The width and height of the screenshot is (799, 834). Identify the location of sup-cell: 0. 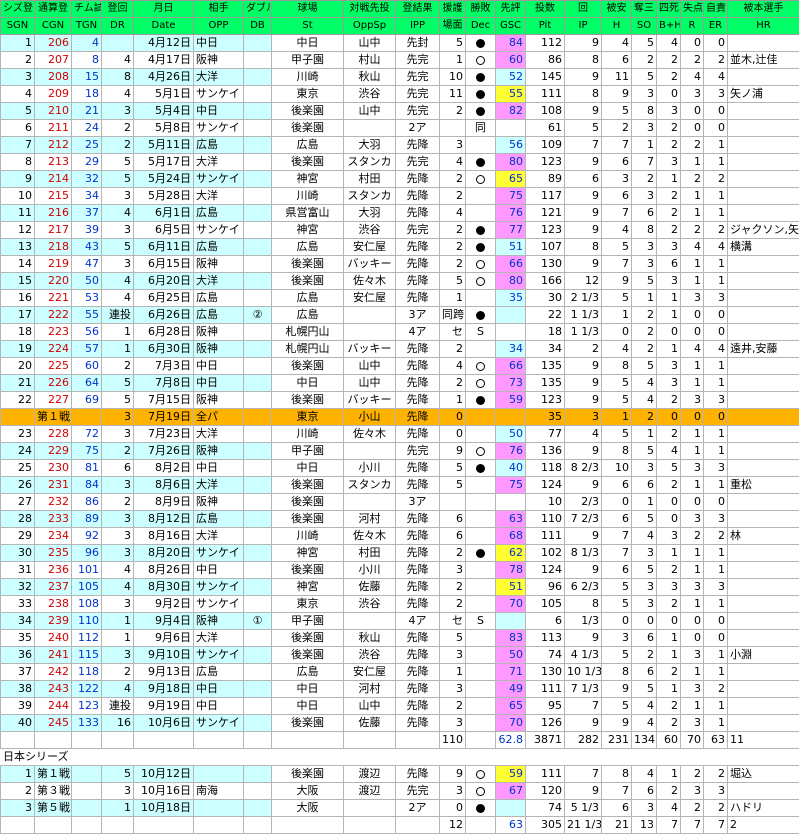
(453, 417).